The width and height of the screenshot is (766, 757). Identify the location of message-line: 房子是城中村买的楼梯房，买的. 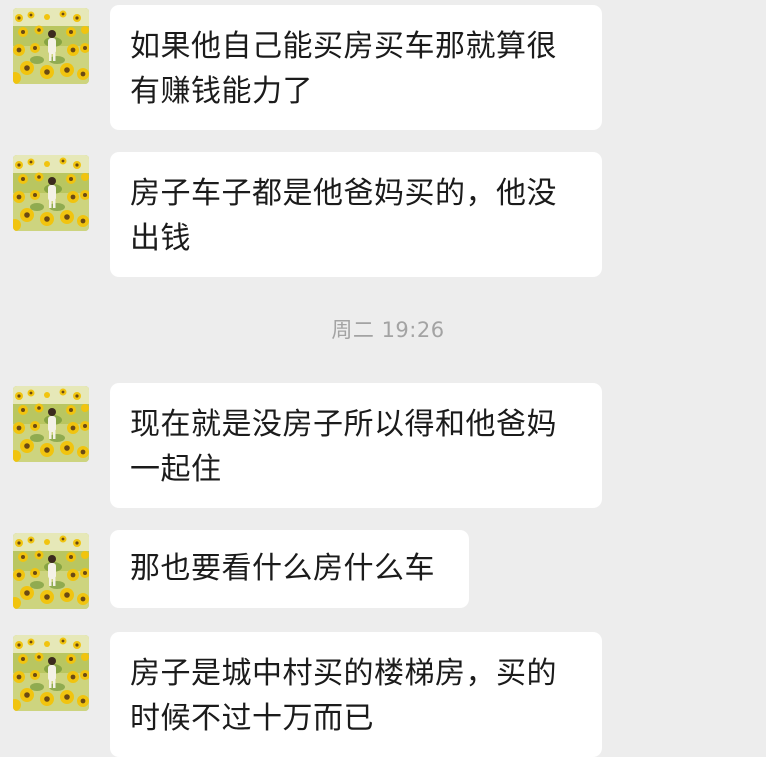
(343, 673).